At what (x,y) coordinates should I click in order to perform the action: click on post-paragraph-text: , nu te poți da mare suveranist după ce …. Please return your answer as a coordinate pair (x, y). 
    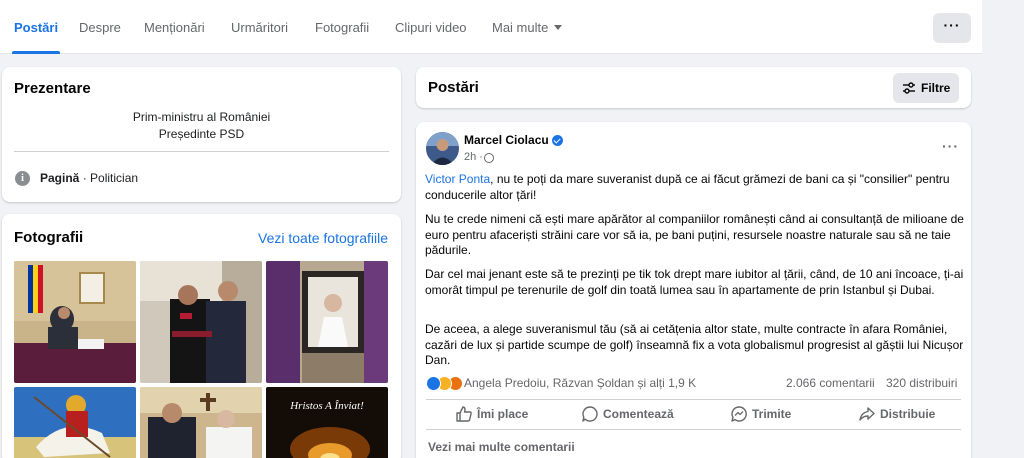
    Looking at the image, I should click on (687, 187).